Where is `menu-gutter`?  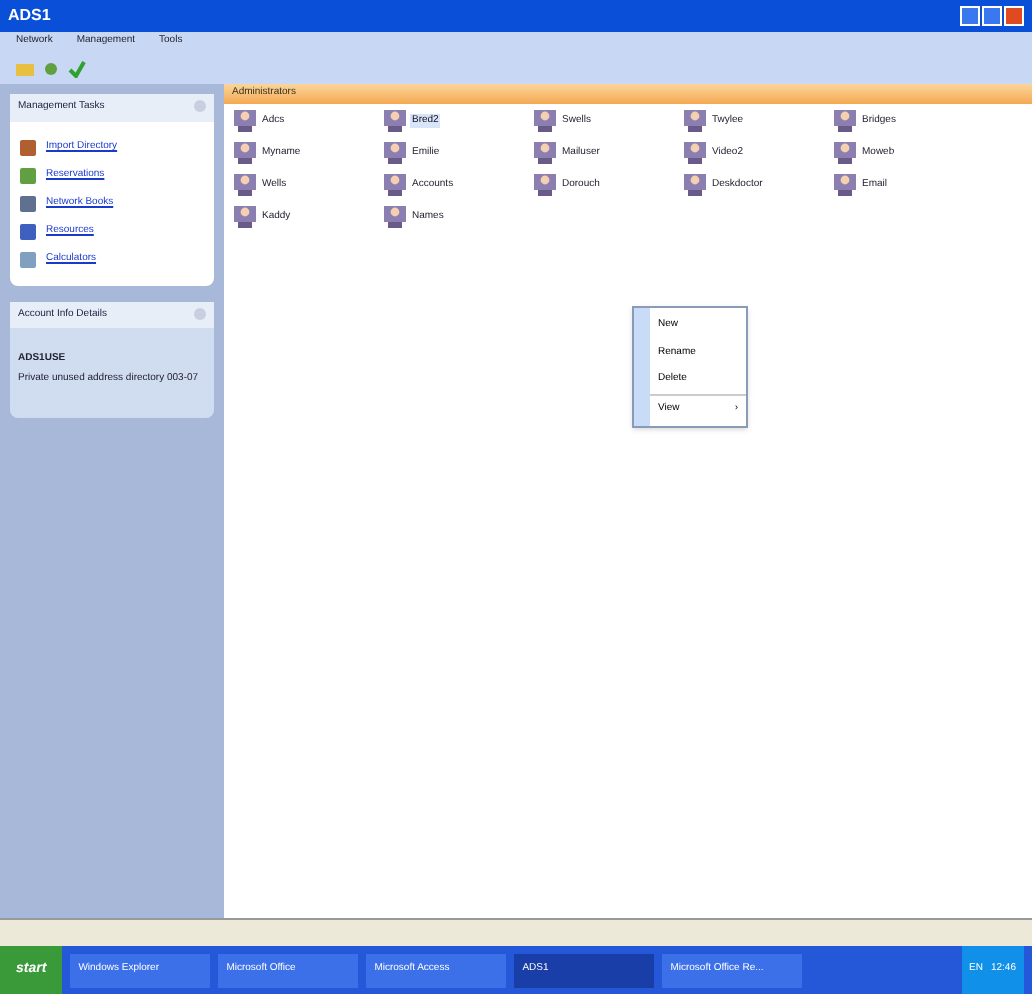
menu-gutter is located at coordinates (642, 367).